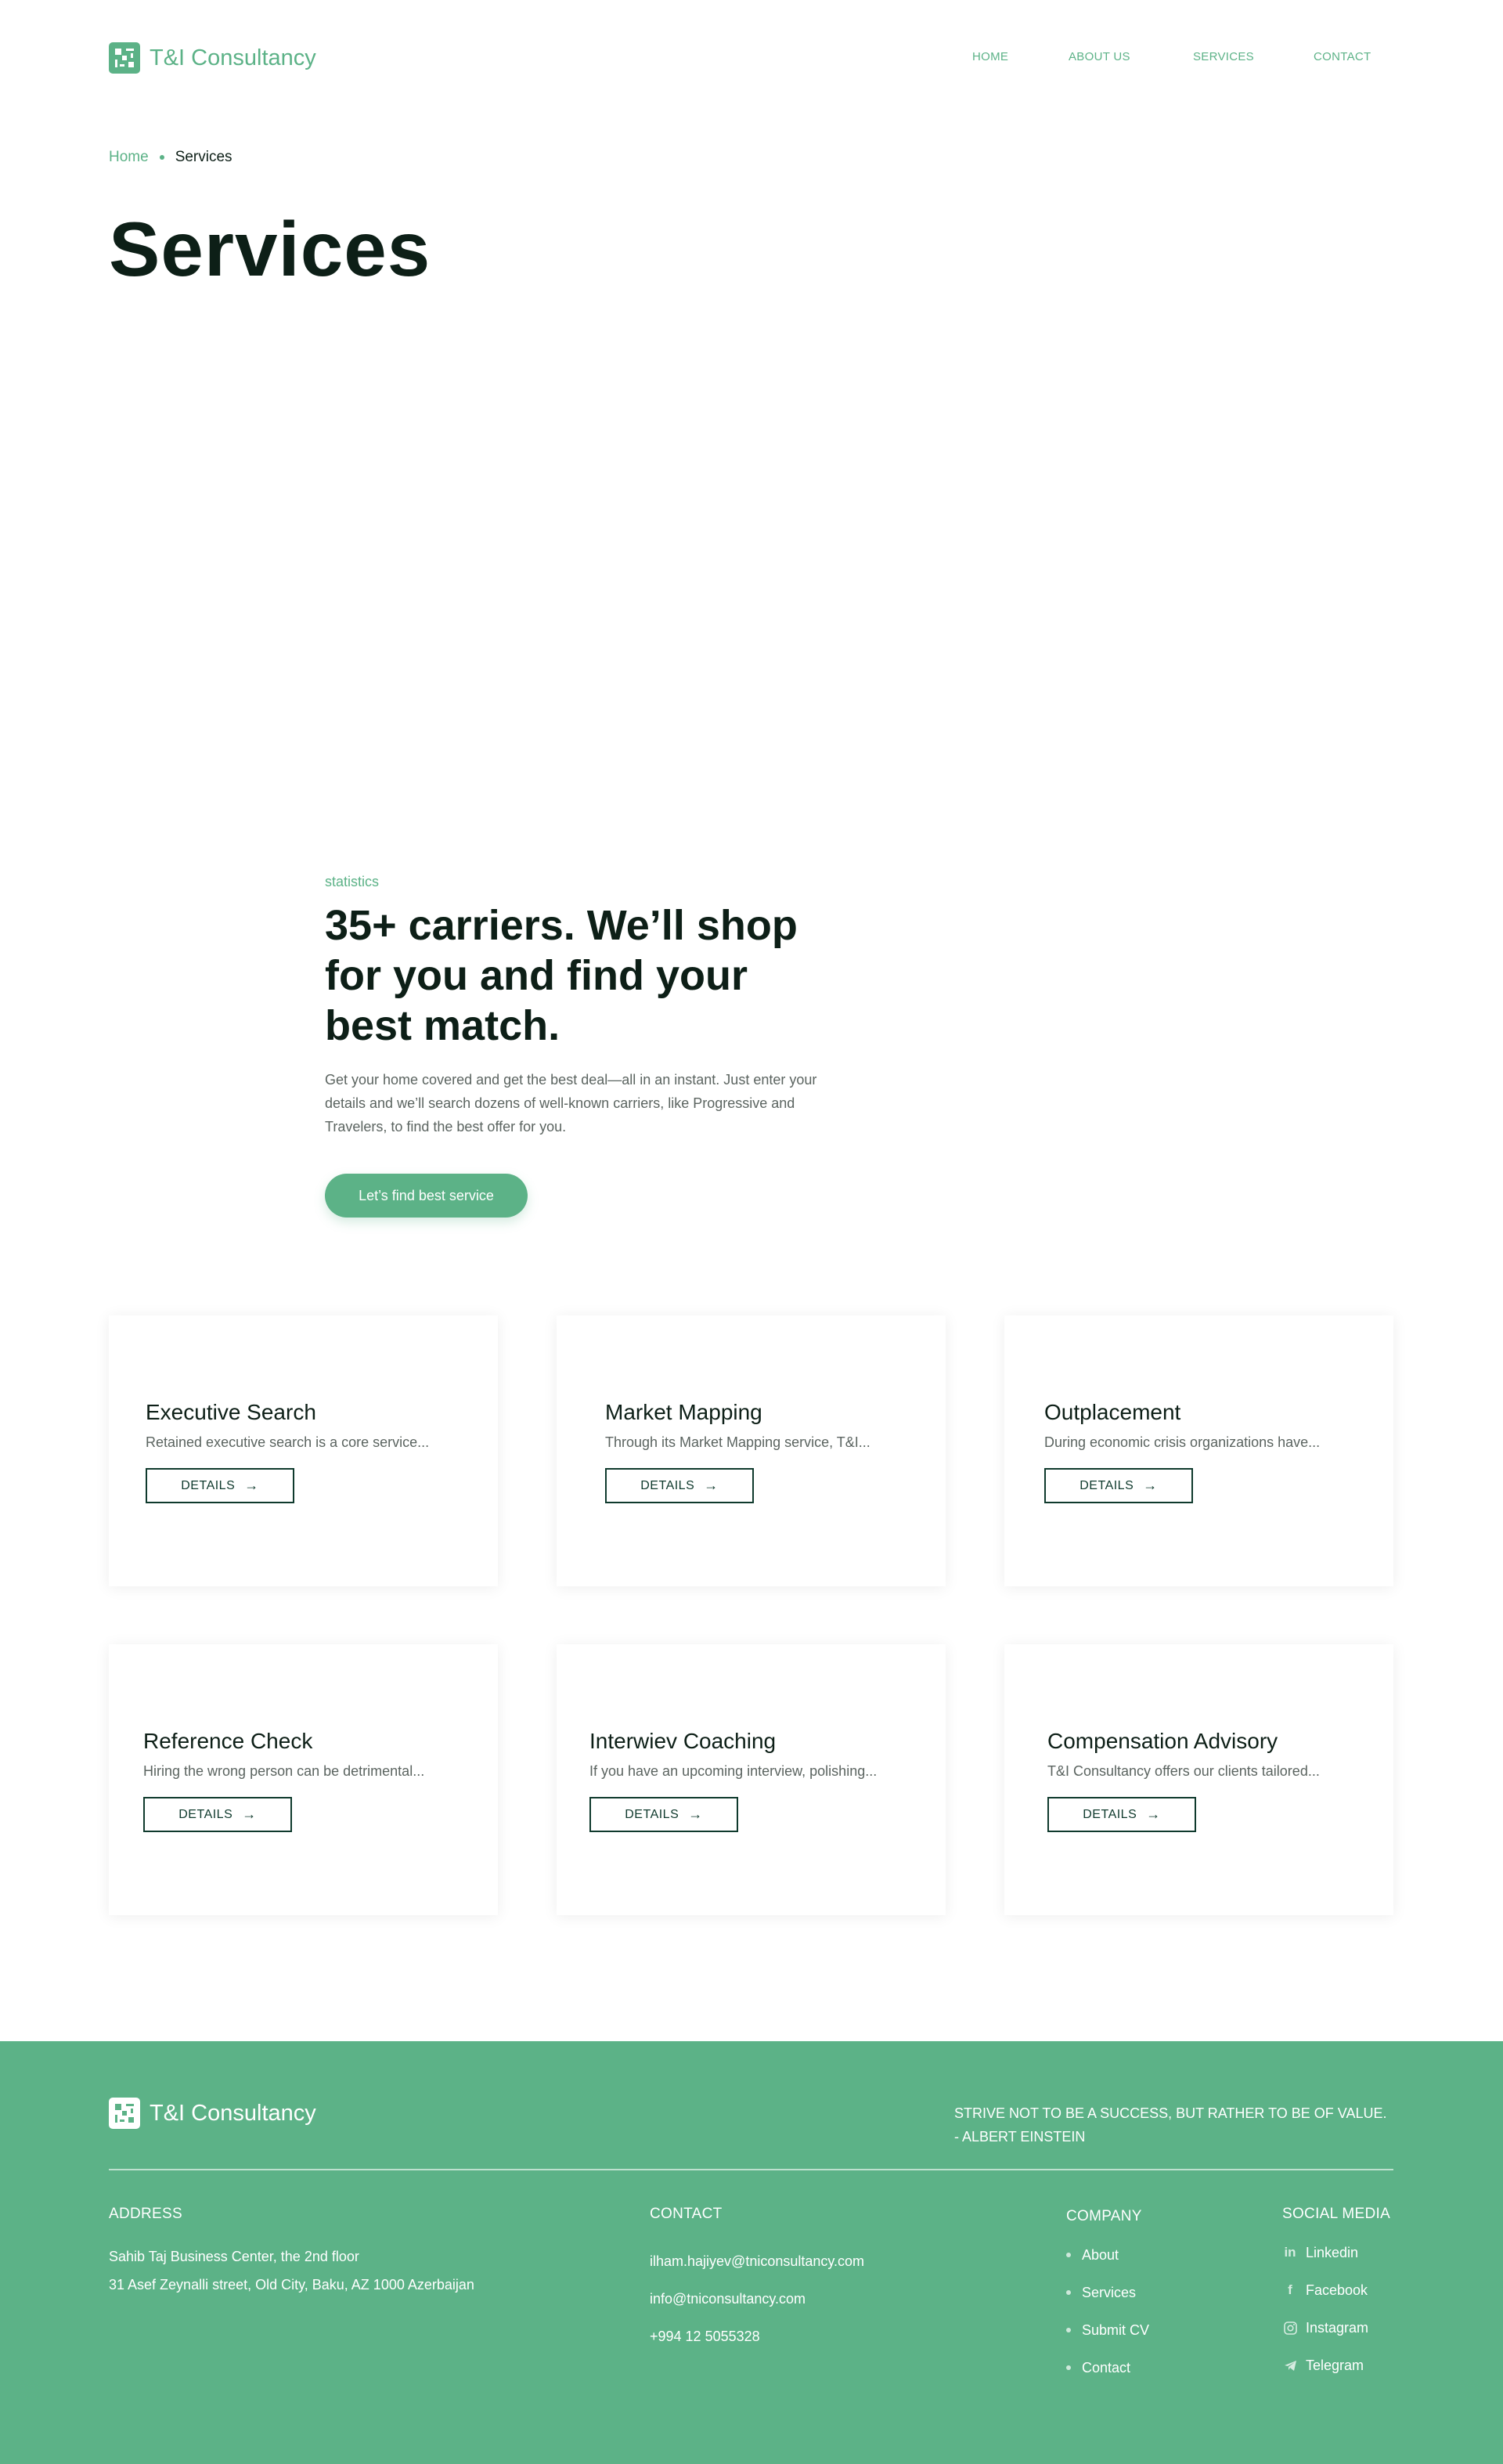  What do you see at coordinates (233, 2113) in the screenshot?
I see `footer-brand-name: T&I Consultancy` at bounding box center [233, 2113].